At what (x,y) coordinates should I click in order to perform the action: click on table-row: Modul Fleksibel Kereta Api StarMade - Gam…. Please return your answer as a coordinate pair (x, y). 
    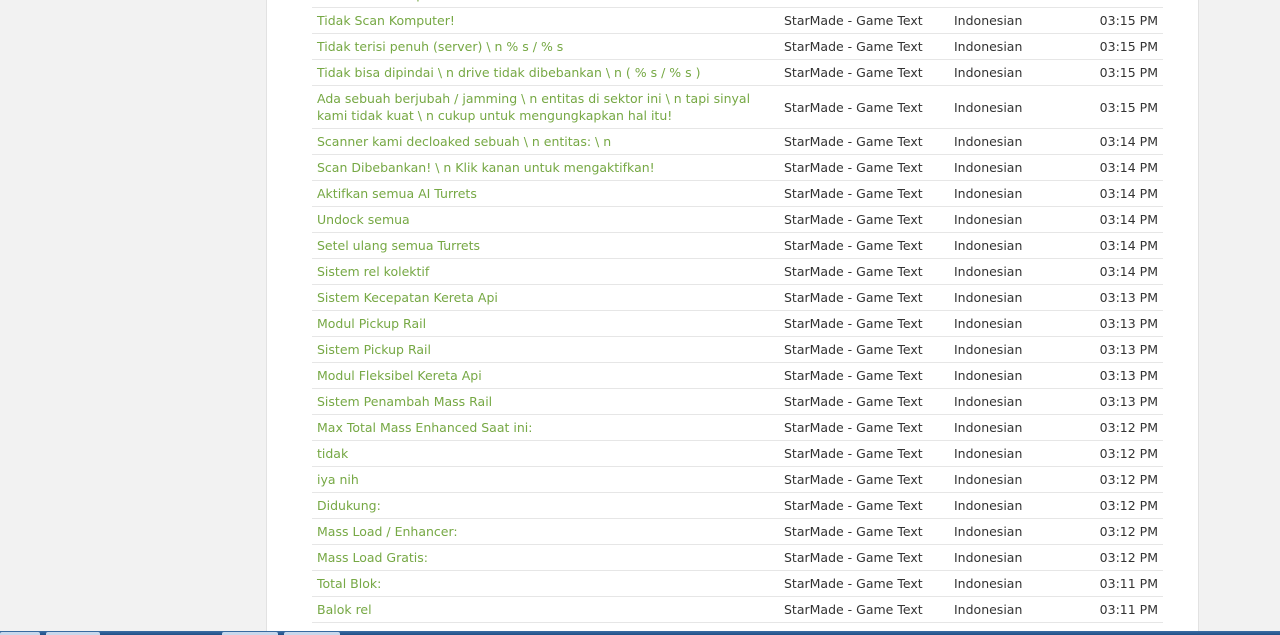
    Looking at the image, I should click on (737, 376).